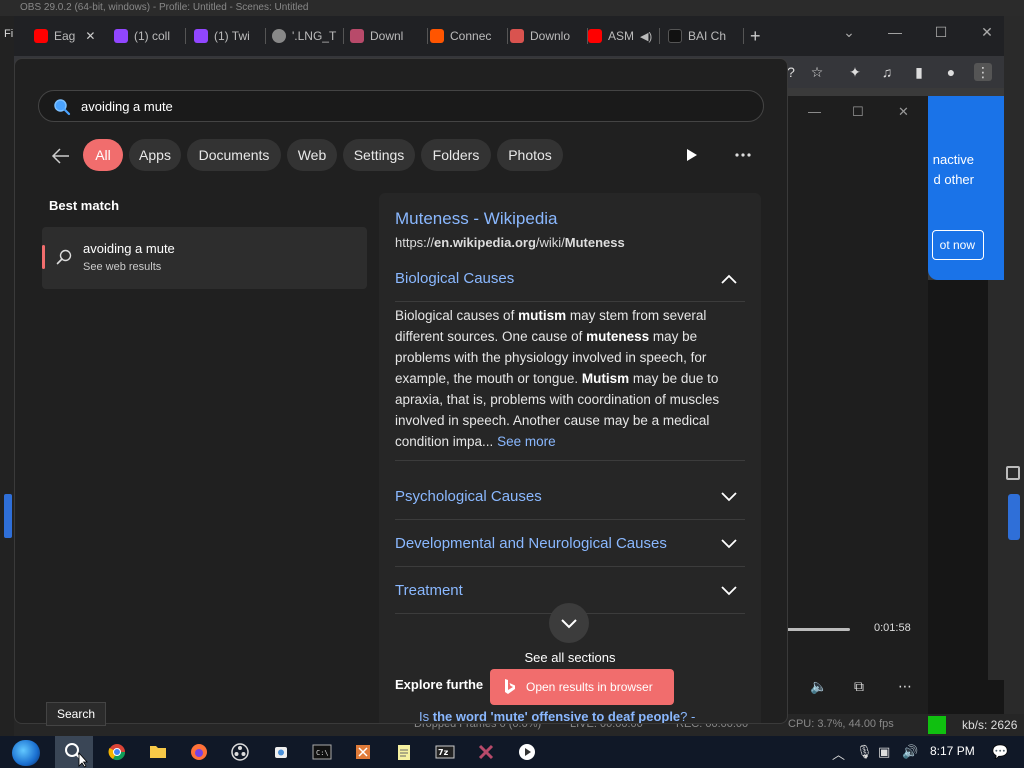 The width and height of the screenshot is (1024, 768). Describe the element at coordinates (230, 36) in the screenshot. I see `tab-2: (1) Twi` at that location.